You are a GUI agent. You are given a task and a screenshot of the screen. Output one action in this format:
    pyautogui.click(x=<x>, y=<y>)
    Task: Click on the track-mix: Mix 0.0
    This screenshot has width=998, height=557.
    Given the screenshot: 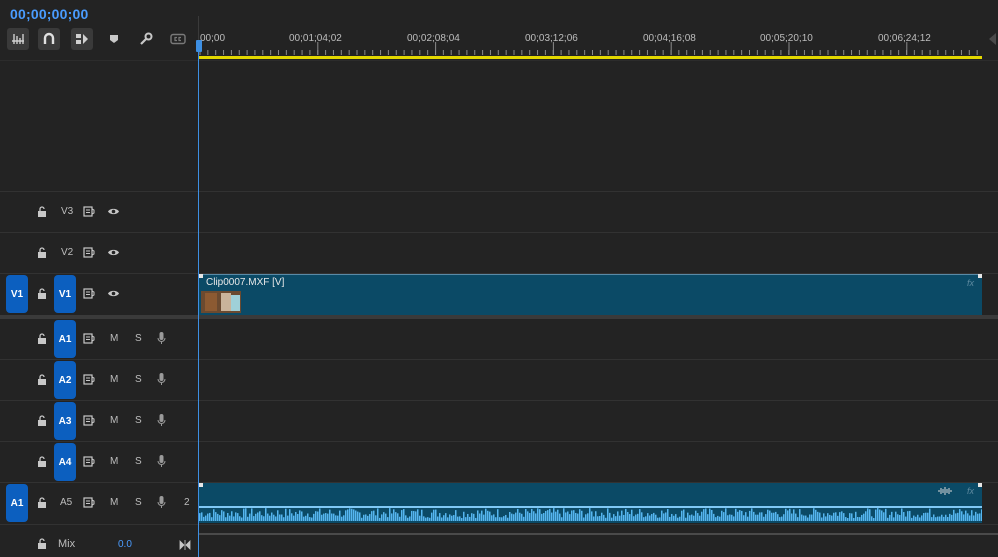 What is the action you would take?
    pyautogui.click(x=499, y=545)
    